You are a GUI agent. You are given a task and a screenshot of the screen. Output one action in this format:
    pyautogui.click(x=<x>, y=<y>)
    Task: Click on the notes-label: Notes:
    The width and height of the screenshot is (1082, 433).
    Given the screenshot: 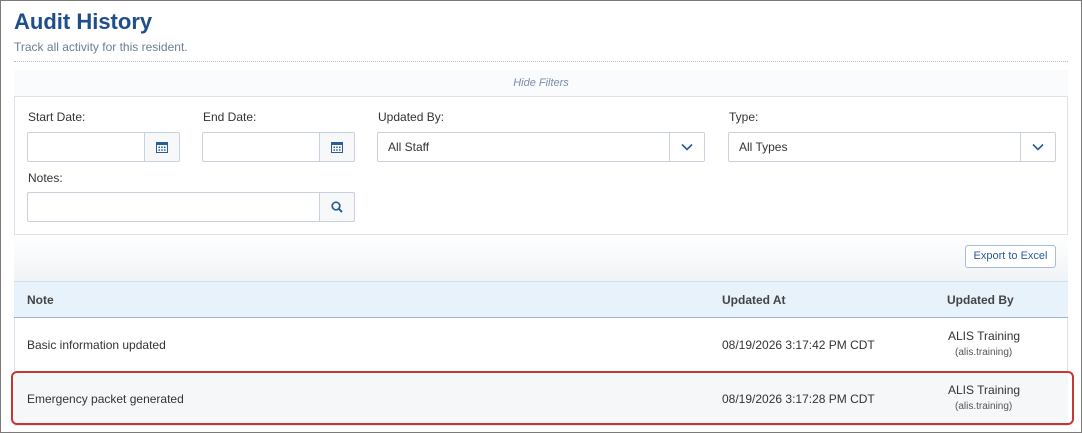 What is the action you would take?
    pyautogui.click(x=45, y=178)
    